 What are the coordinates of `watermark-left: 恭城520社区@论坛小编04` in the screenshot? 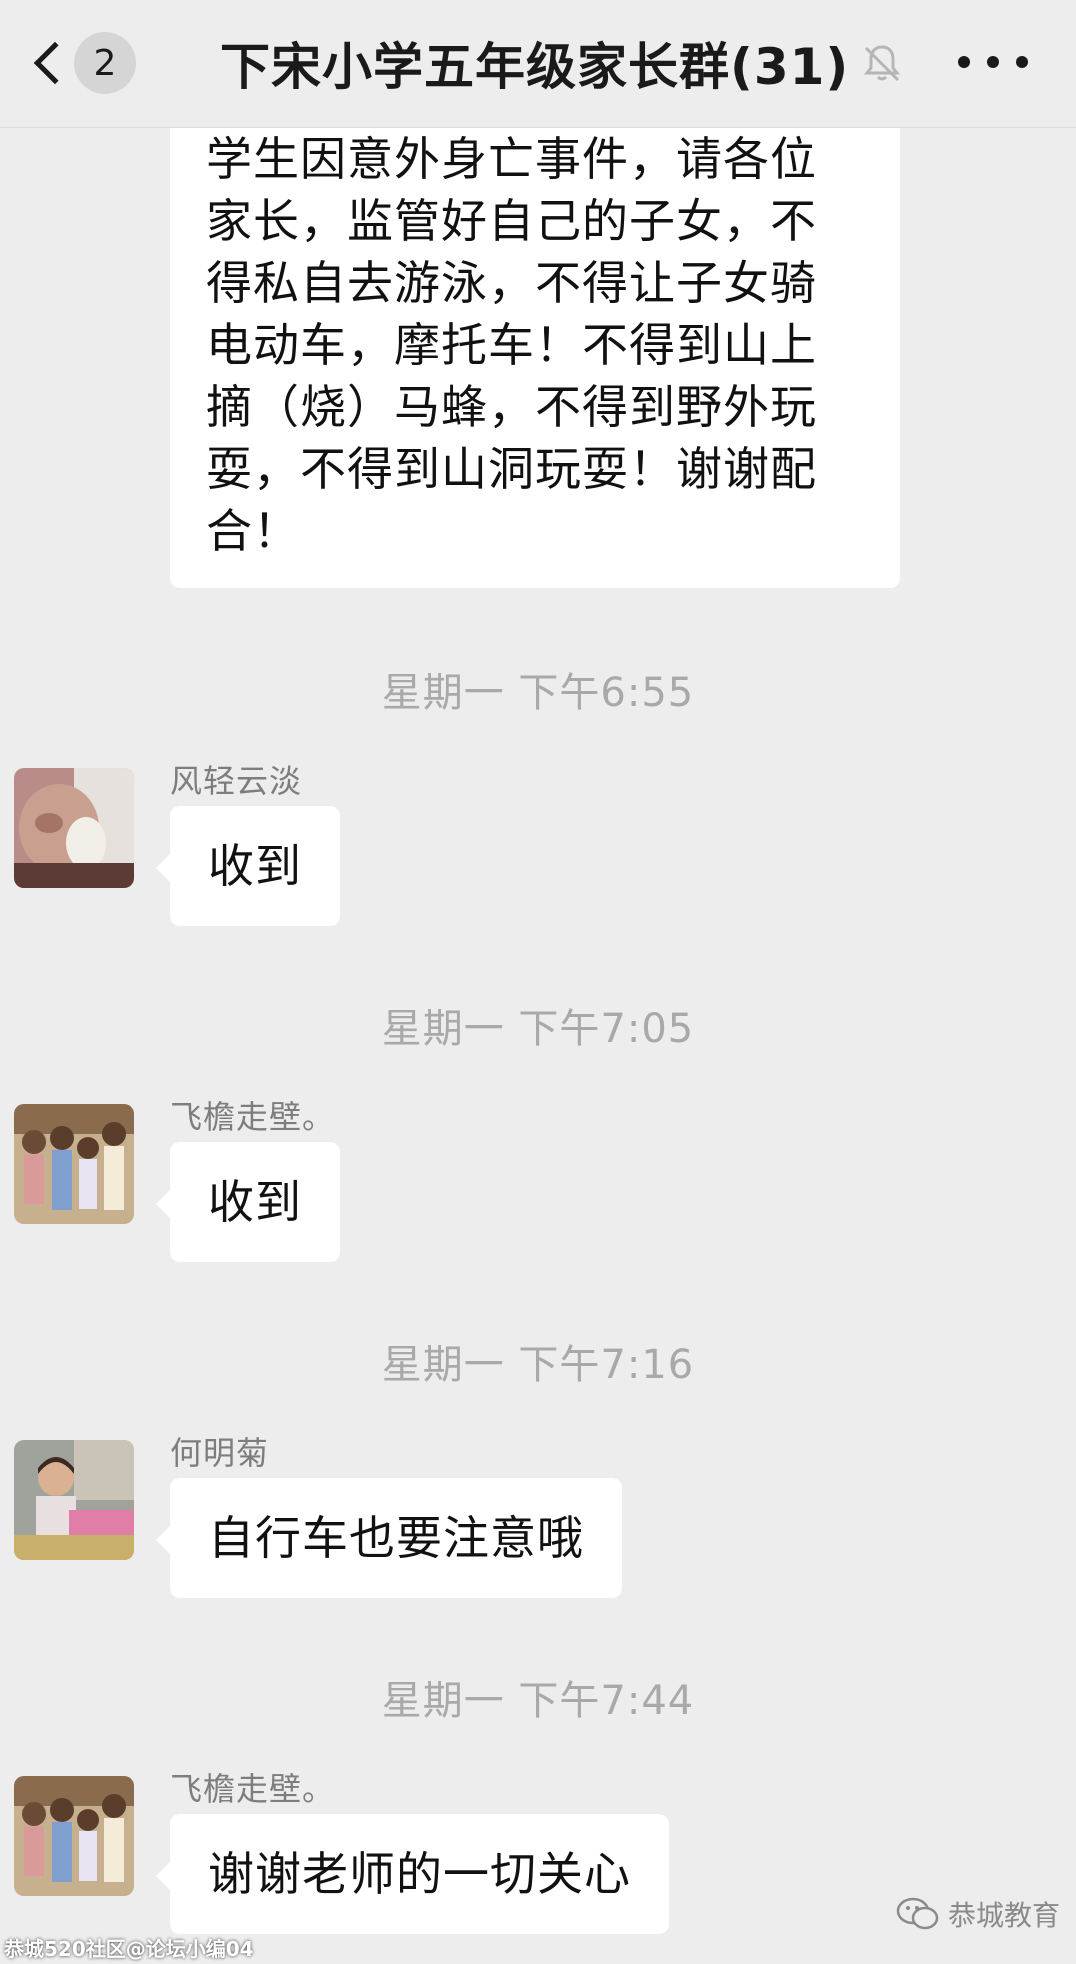 It's located at (129, 1949).